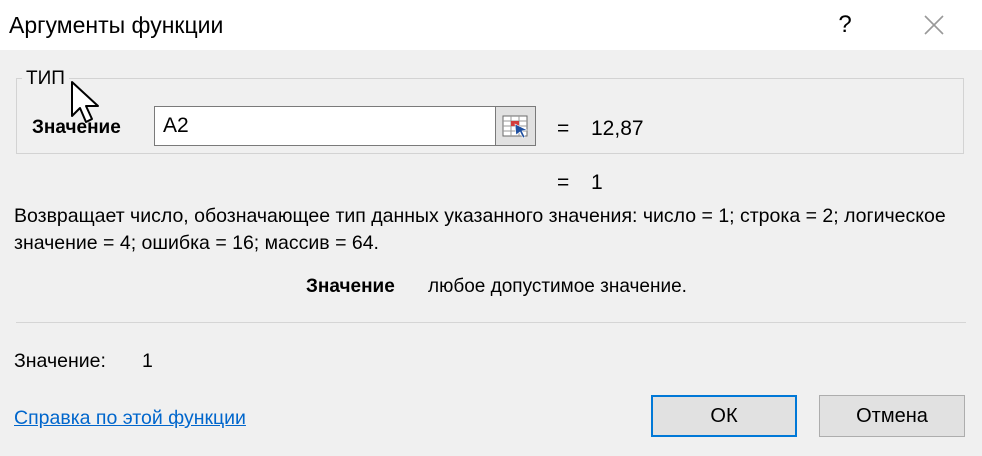  What do you see at coordinates (491, 322) in the screenshot?
I see `separator` at bounding box center [491, 322].